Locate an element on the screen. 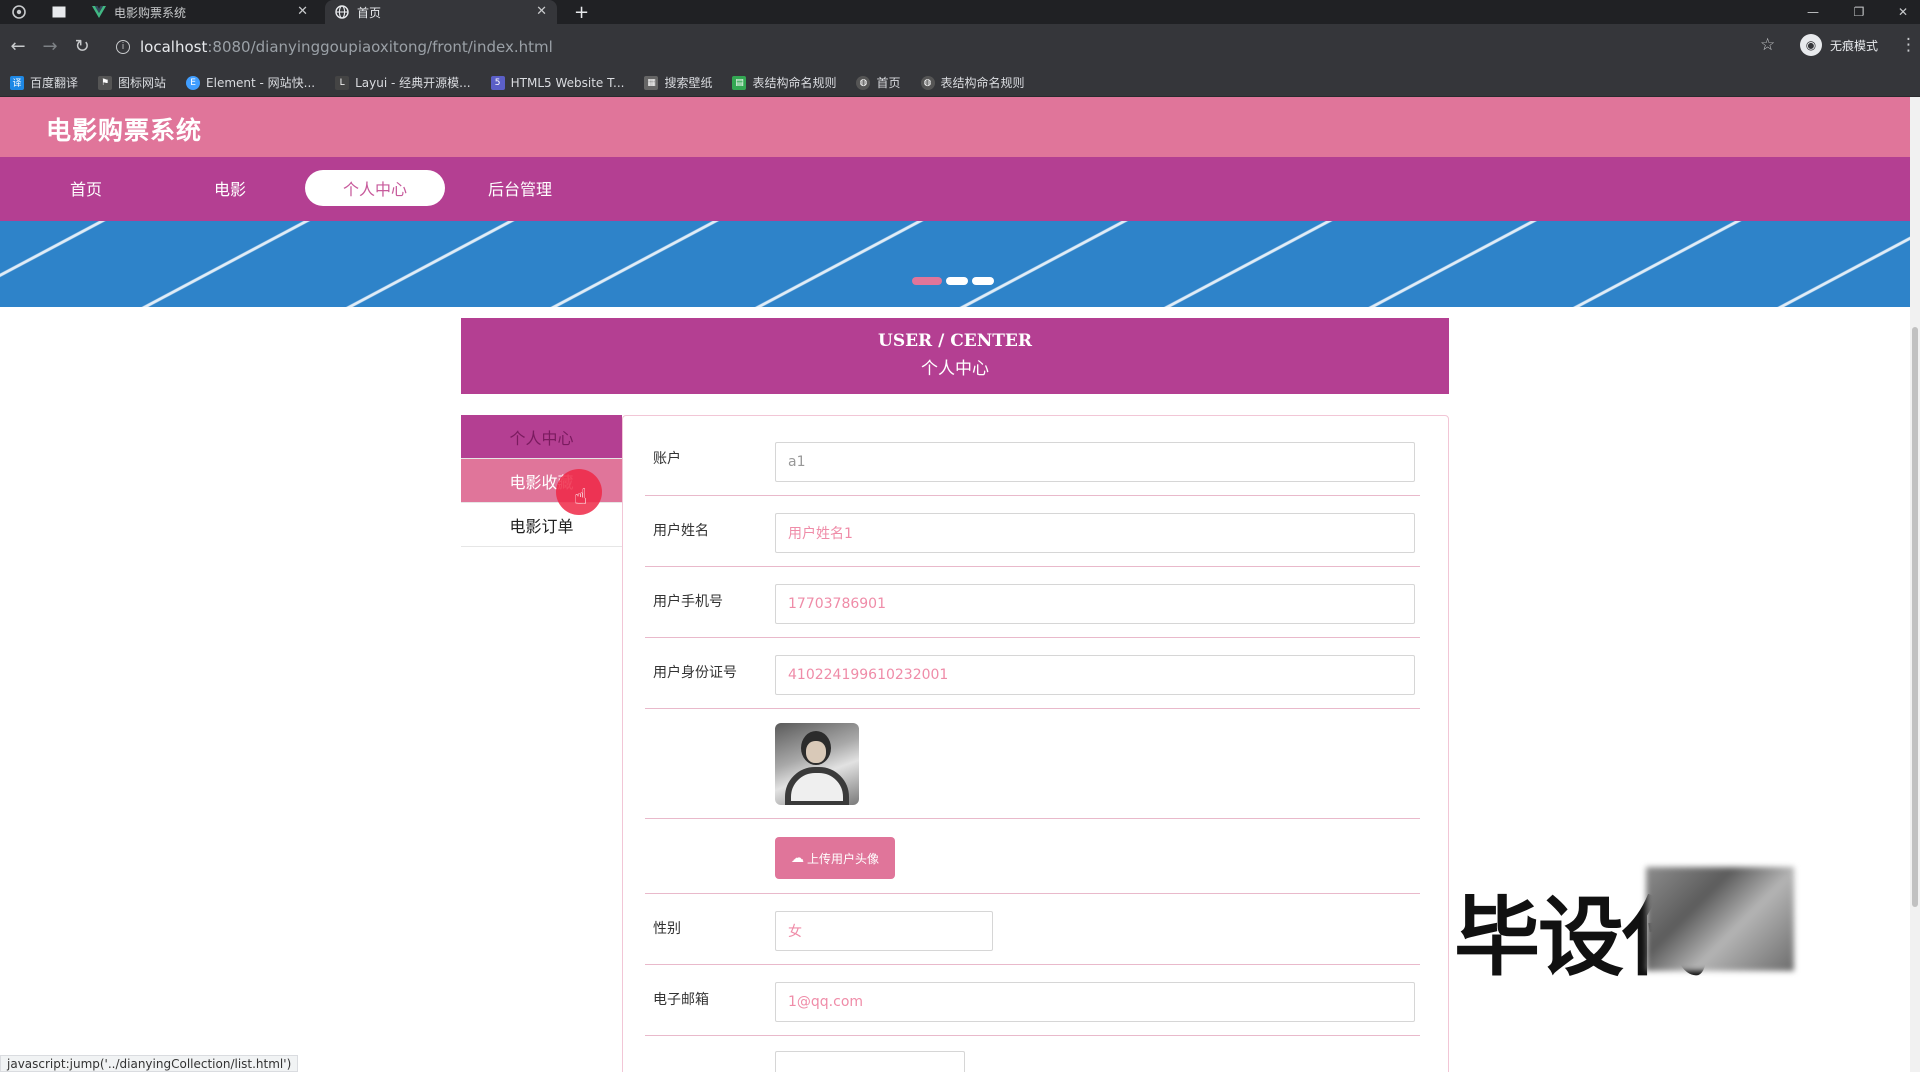  bookmark-star-icon: ☆ is located at coordinates (1767, 45).